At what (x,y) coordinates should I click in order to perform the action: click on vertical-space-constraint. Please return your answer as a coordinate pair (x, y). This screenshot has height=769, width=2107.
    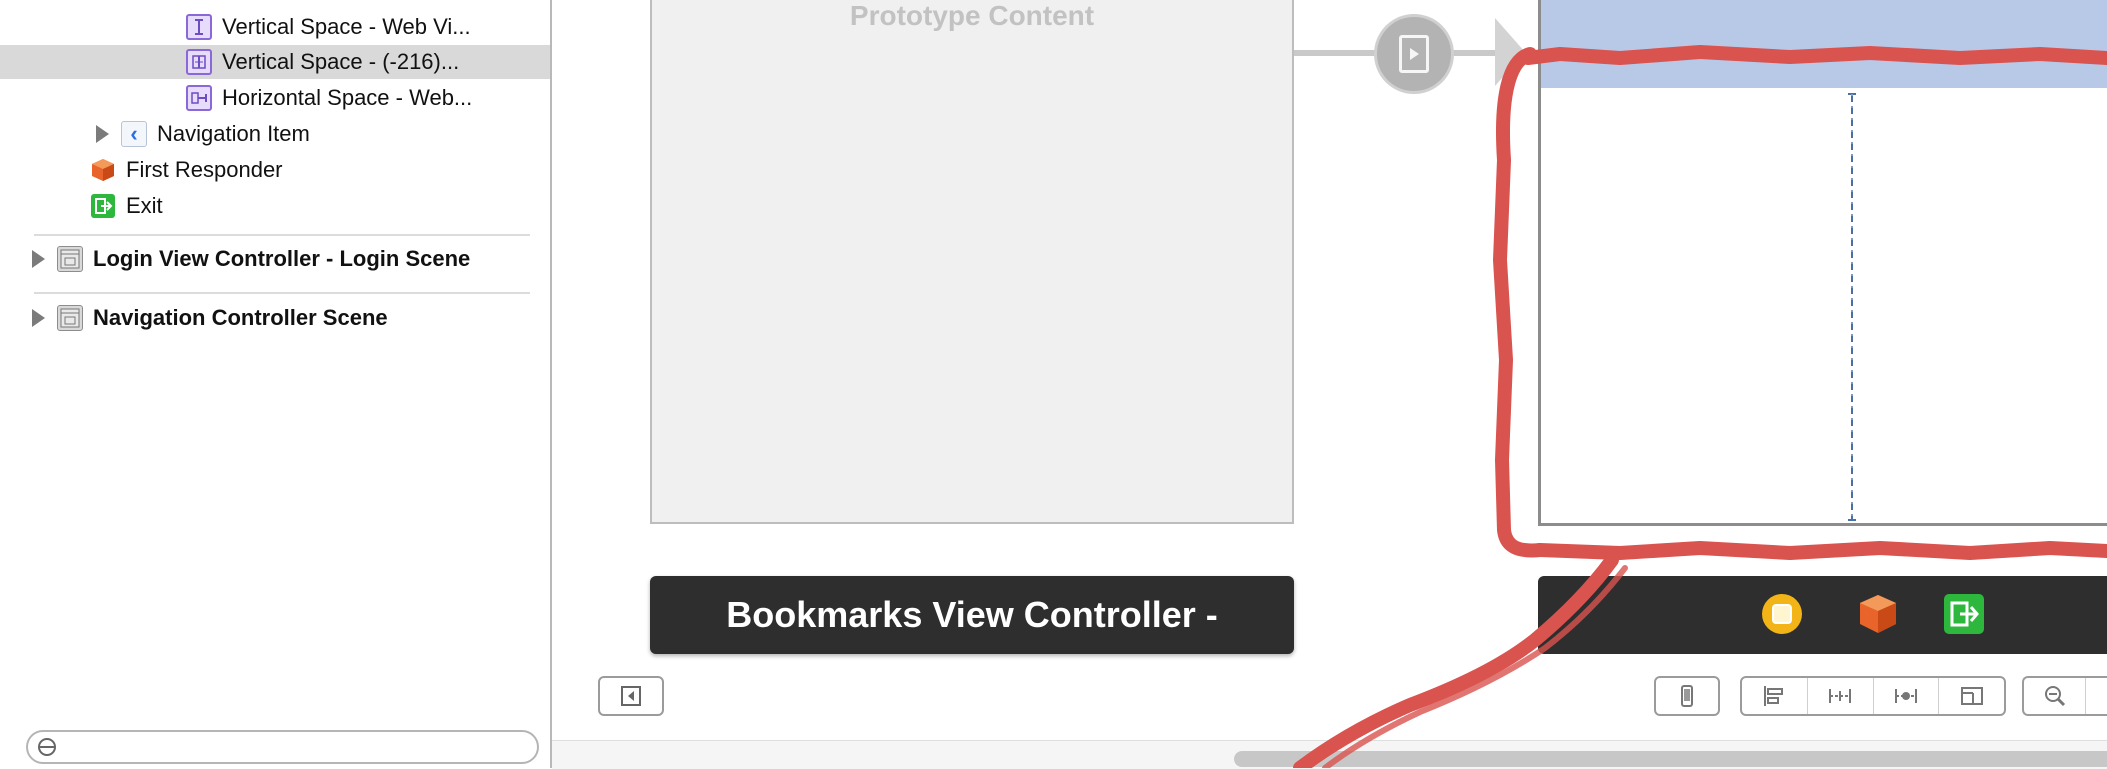
    Looking at the image, I should click on (1852, 307).